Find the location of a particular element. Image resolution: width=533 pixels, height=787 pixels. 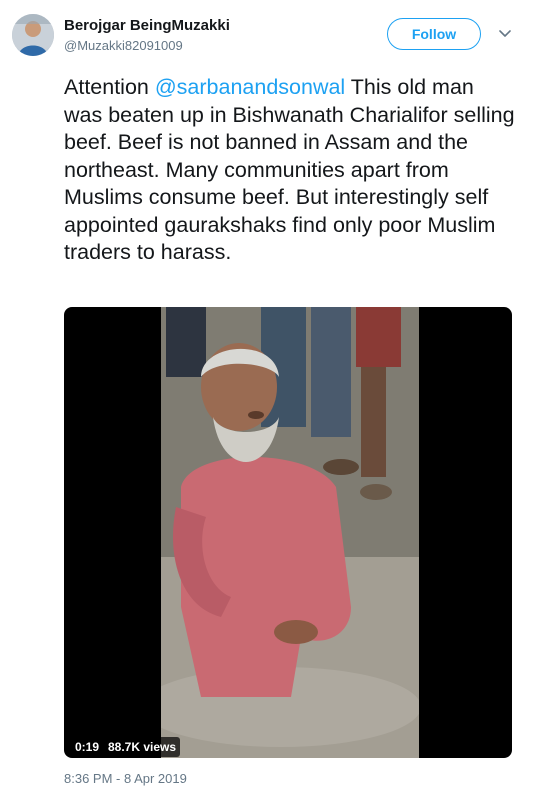

avatar-image is located at coordinates (33, 35).